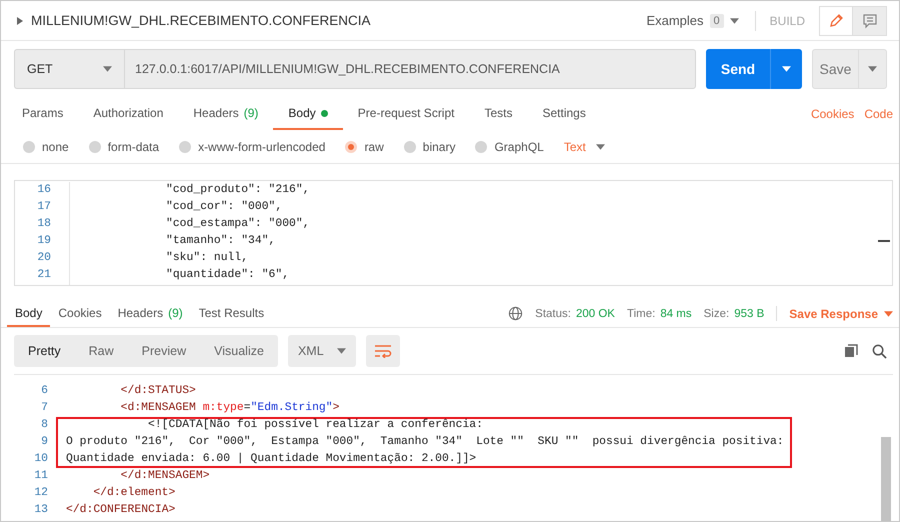  Describe the element at coordinates (675, 20) in the screenshot. I see `examples-label: Examples` at that location.